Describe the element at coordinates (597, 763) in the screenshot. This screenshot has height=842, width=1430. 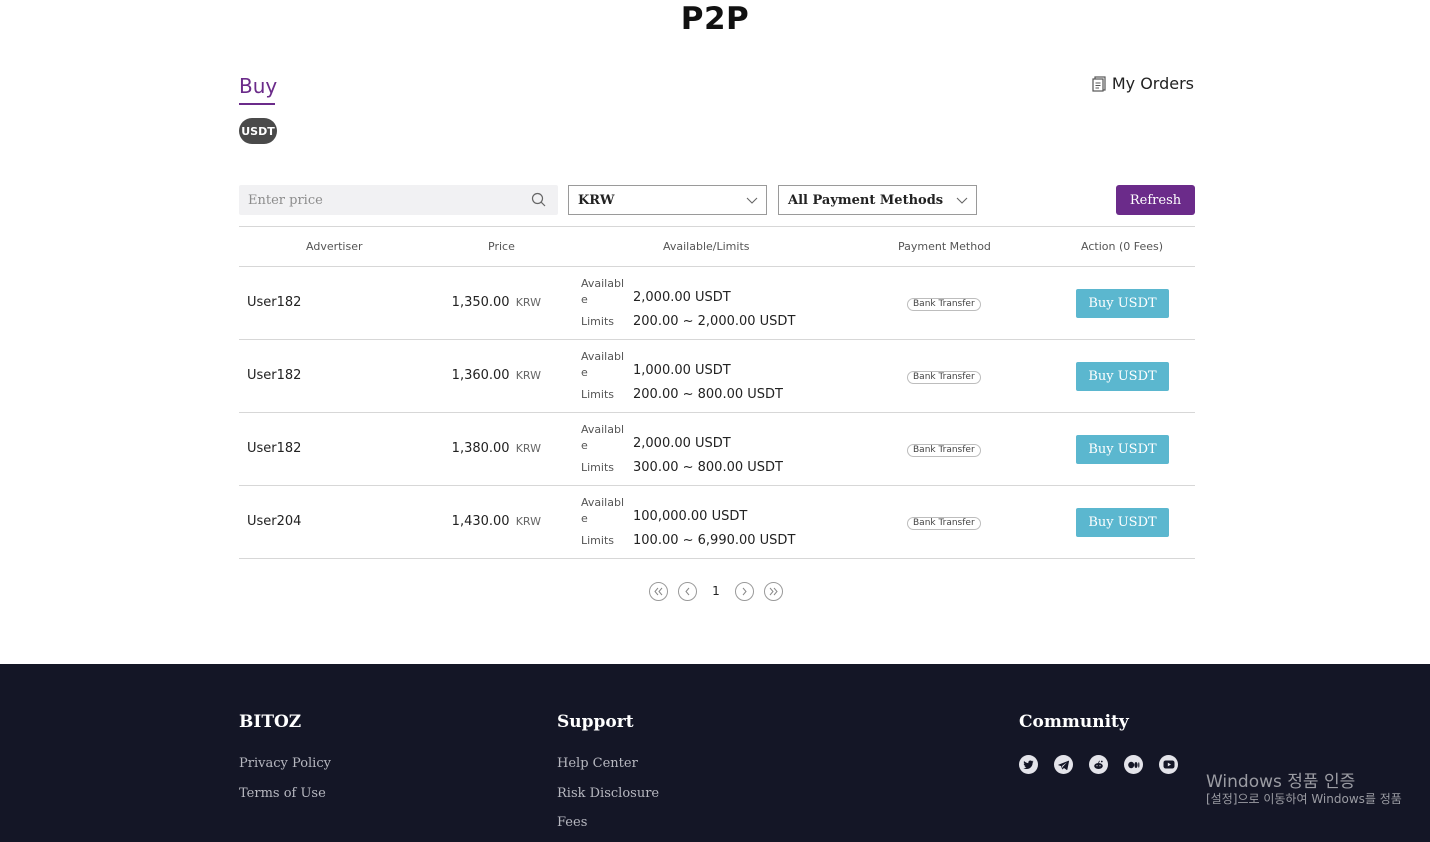
I see `help-center-link: Help Center` at that location.